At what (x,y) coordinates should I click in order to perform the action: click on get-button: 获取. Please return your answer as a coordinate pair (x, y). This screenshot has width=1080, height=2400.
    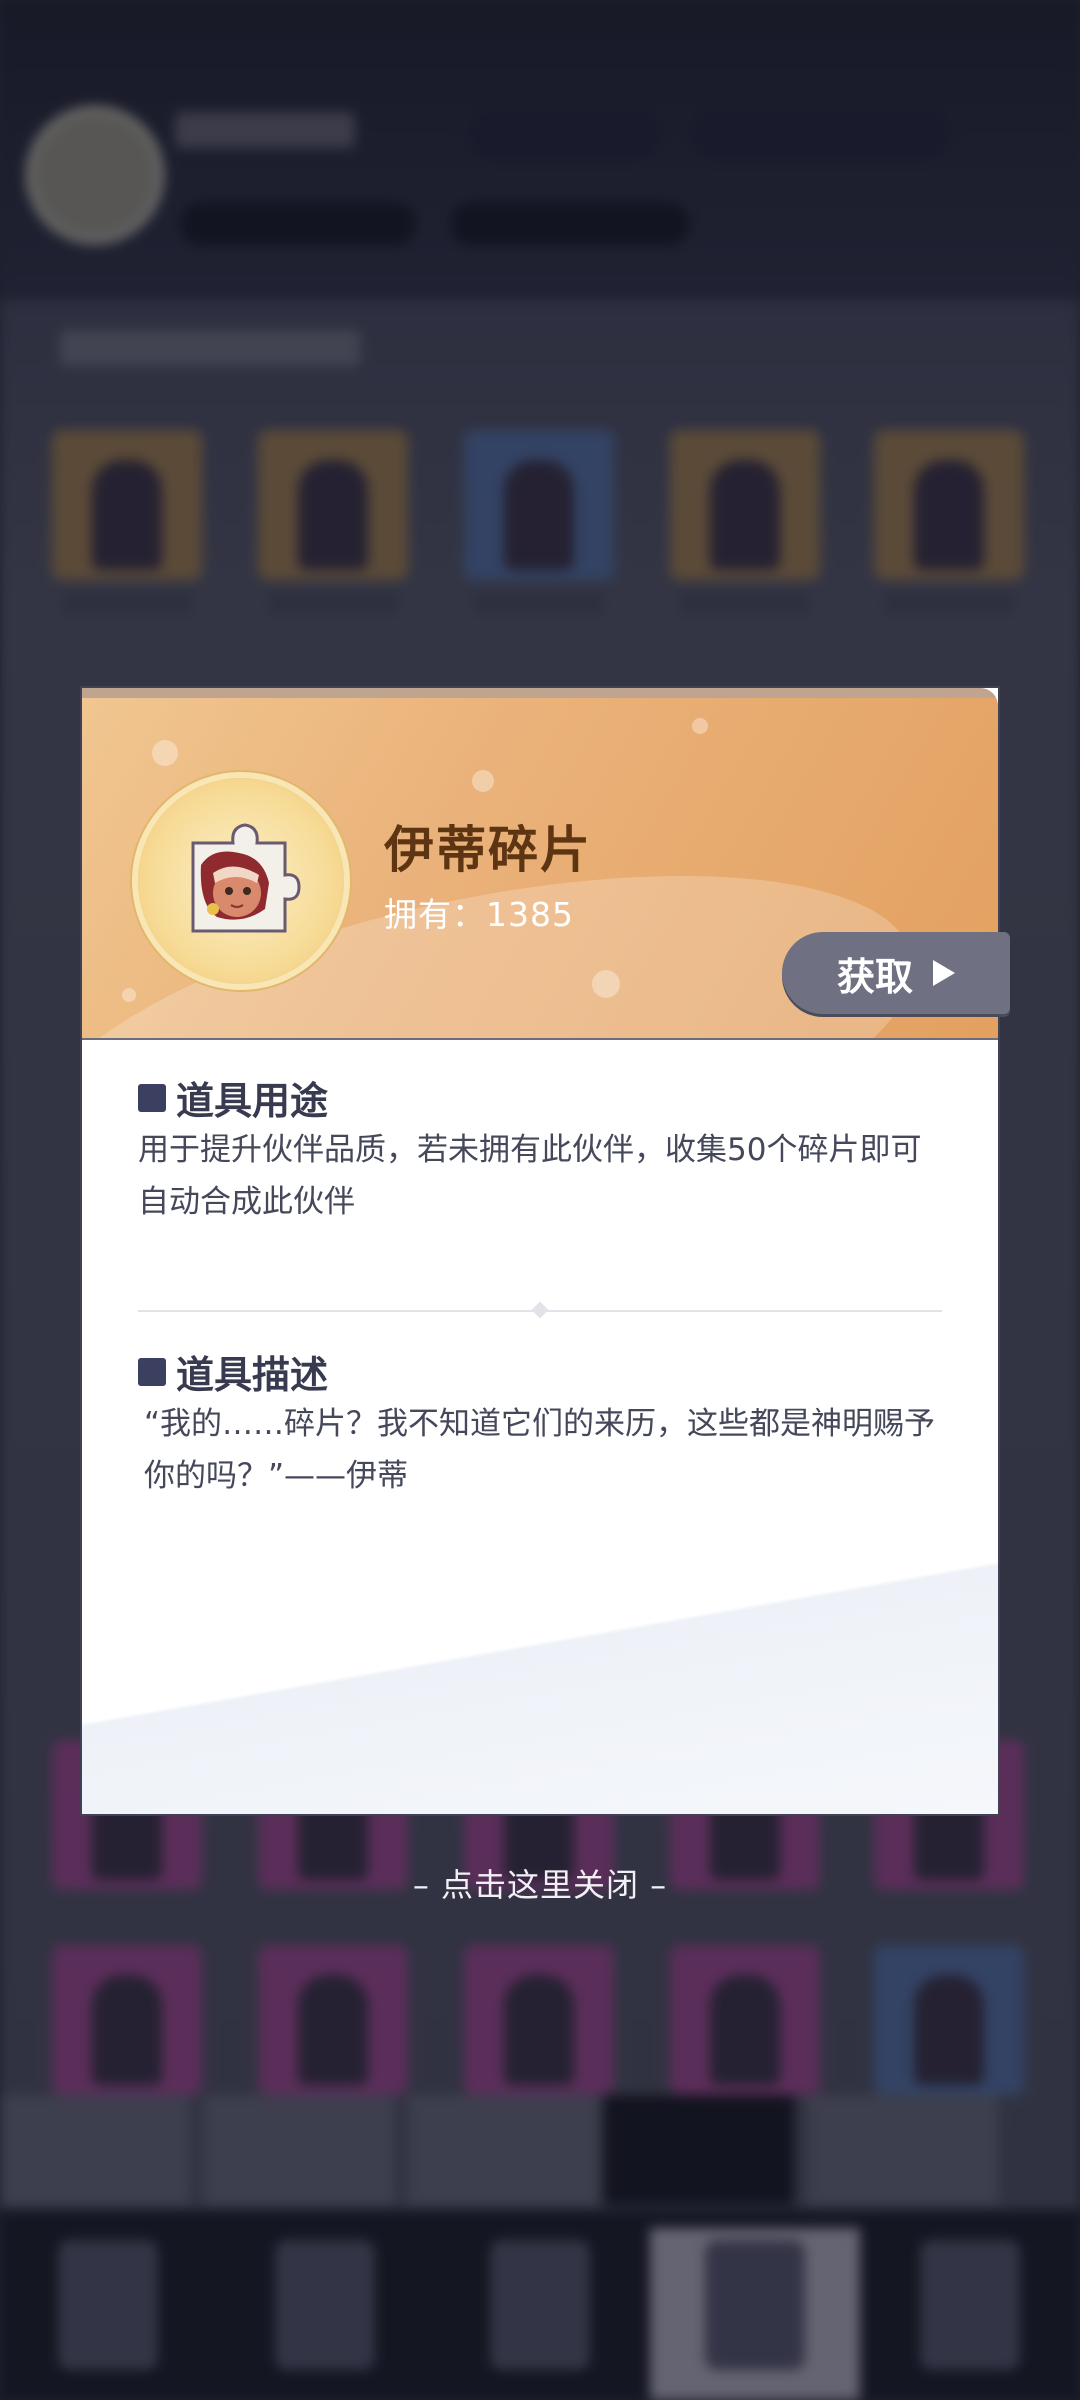
    Looking at the image, I should click on (896, 973).